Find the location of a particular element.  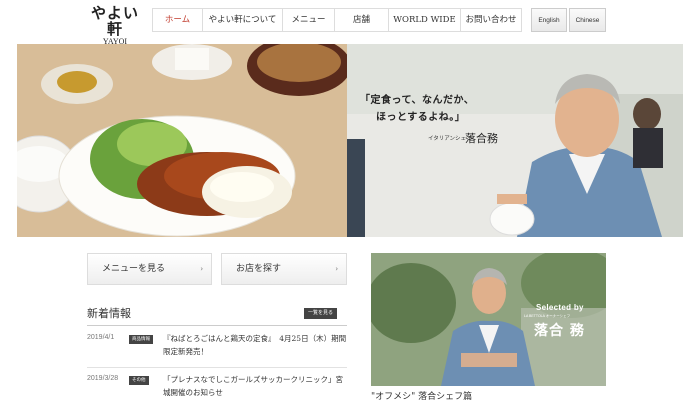

promo-selected-by: Selected by is located at coordinates (560, 307).